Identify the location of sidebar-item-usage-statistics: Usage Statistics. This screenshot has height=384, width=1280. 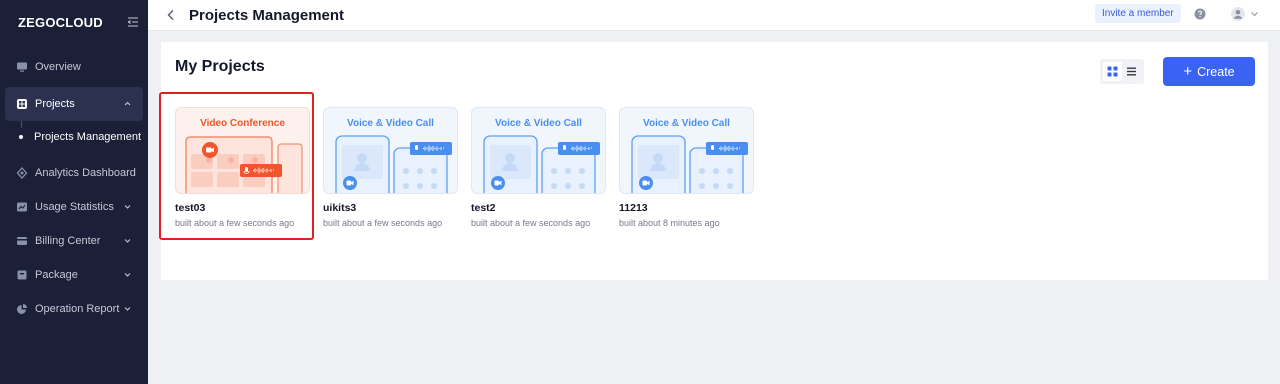
(74, 207).